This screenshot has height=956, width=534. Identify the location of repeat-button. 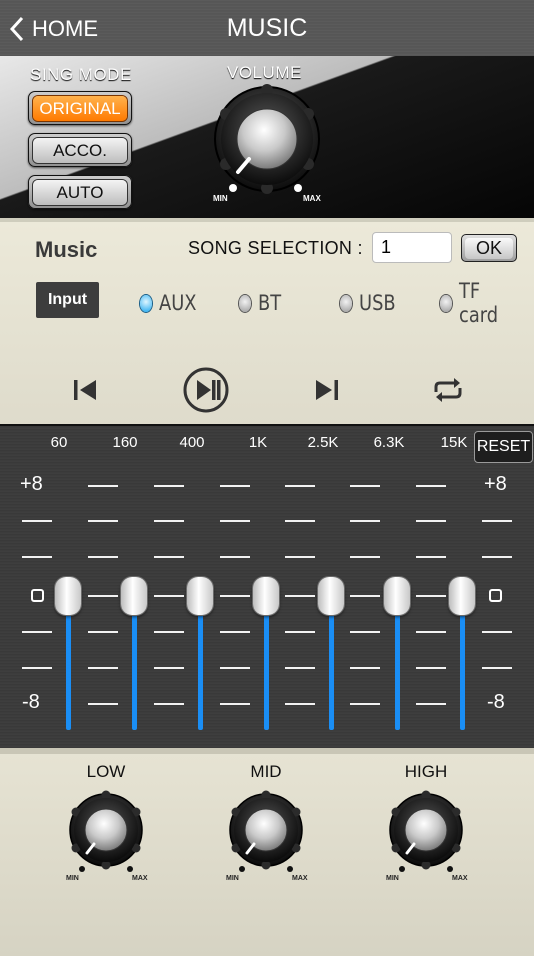
(448, 390).